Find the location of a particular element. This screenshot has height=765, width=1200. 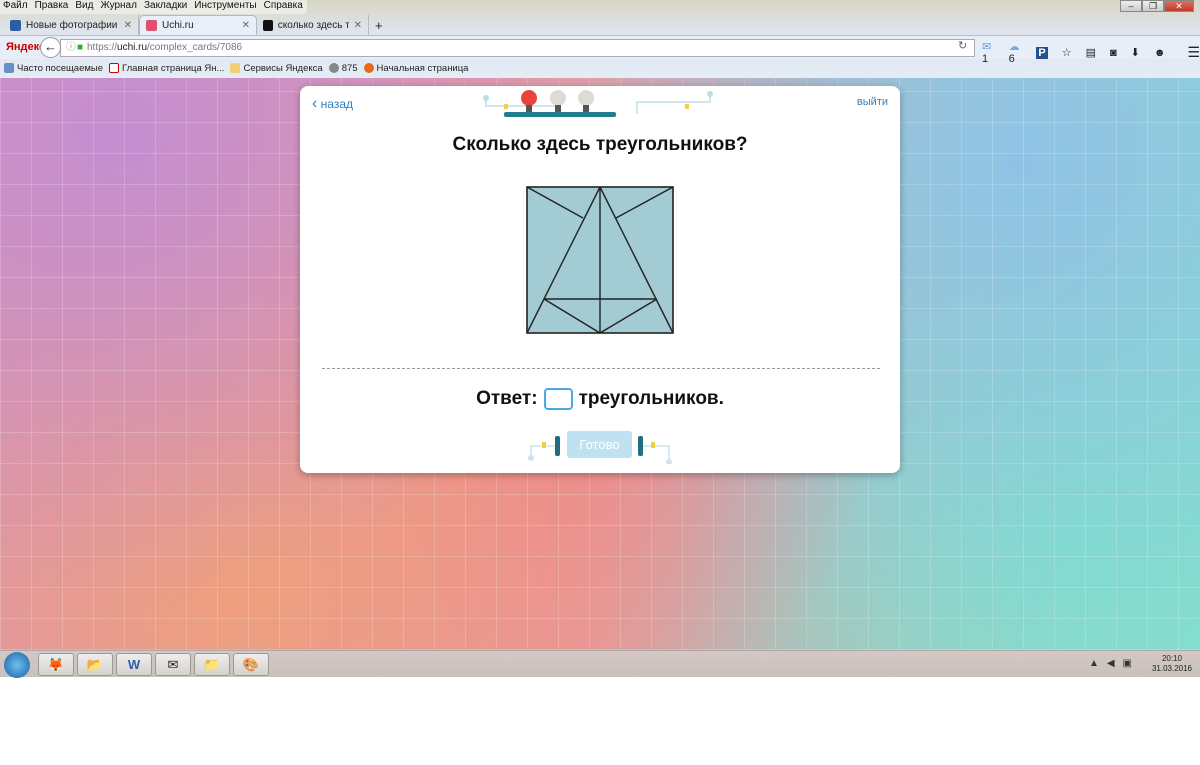

globe-icon is located at coordinates (333, 68).